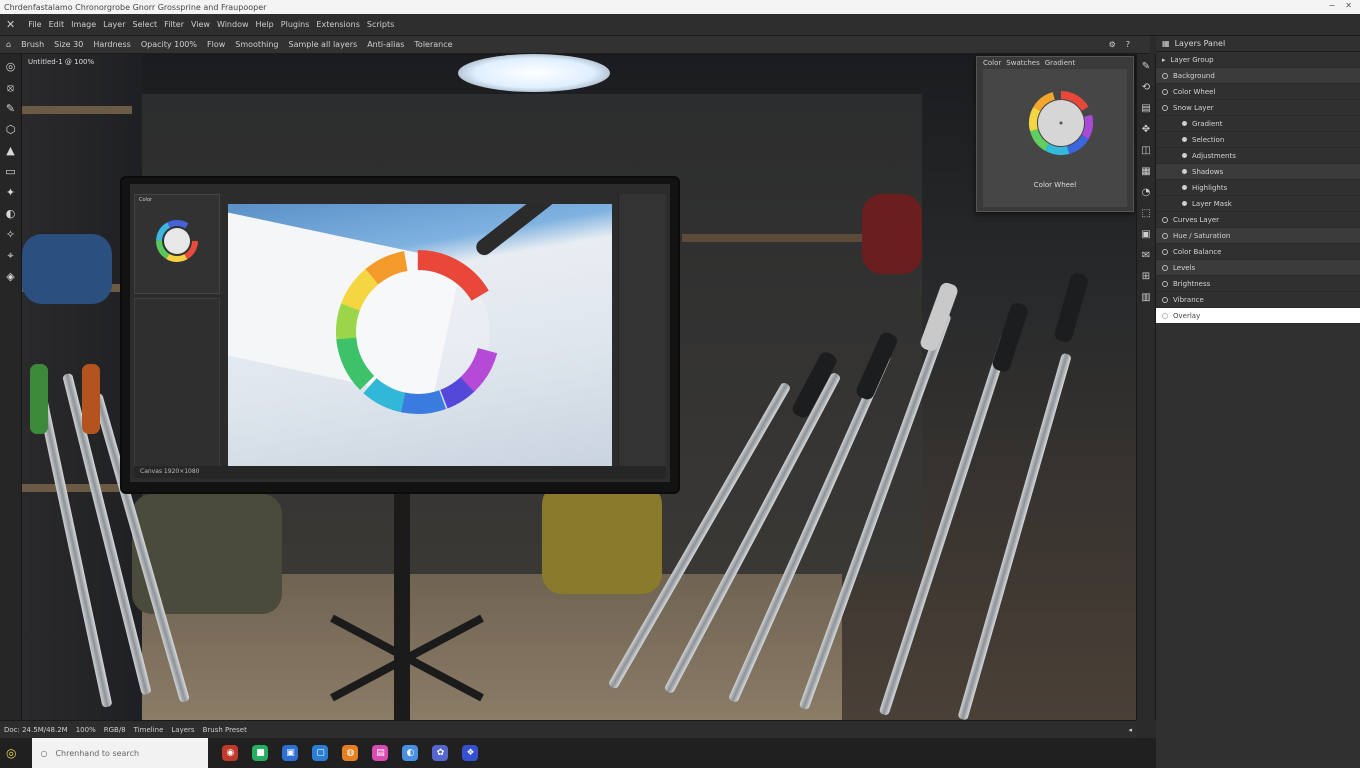 The width and height of the screenshot is (1360, 768). What do you see at coordinates (1146, 109) in the screenshot?
I see `properties-panel-icon: ▤` at bounding box center [1146, 109].